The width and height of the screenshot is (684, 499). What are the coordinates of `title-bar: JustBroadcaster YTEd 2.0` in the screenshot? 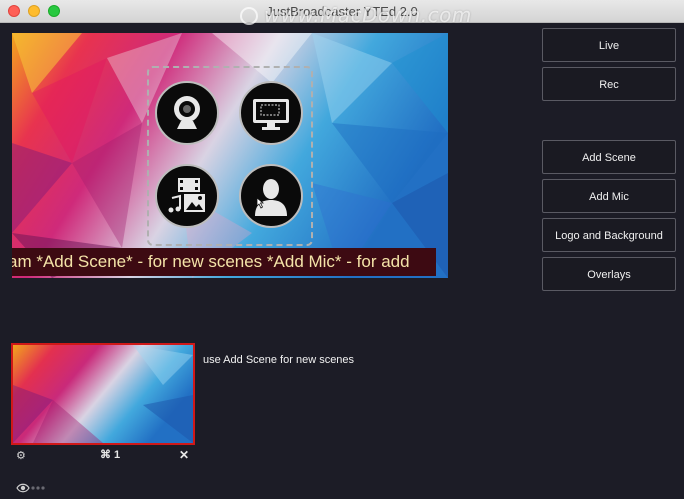 It's located at (342, 11).